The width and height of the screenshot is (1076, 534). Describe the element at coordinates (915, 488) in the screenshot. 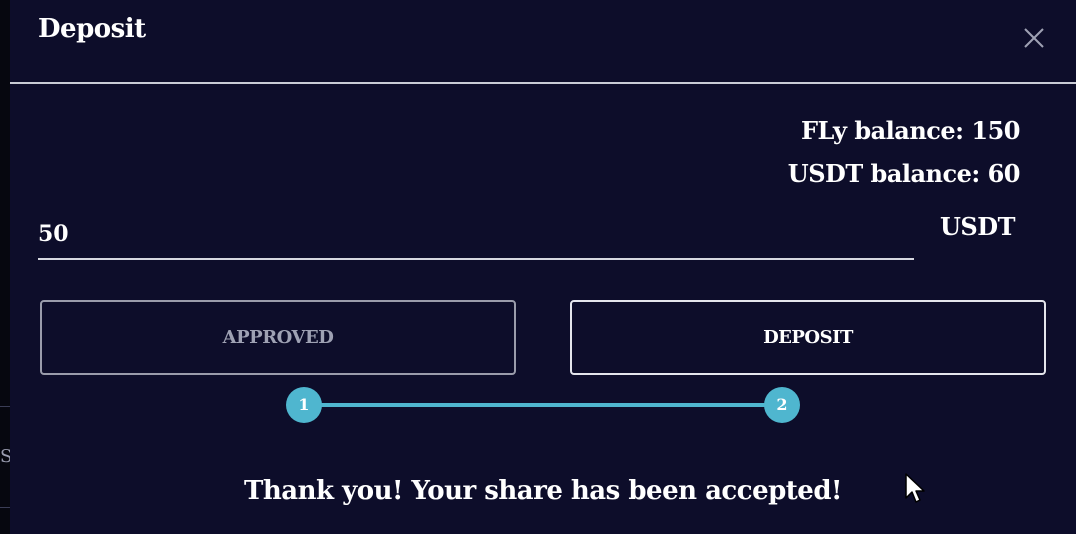

I see `mouse-cursor-icon` at that location.